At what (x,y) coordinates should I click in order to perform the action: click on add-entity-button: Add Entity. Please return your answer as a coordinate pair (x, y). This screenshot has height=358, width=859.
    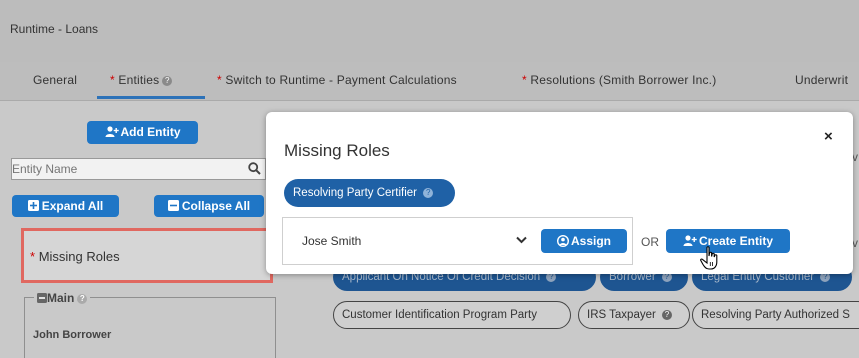
    Looking at the image, I should click on (142, 132).